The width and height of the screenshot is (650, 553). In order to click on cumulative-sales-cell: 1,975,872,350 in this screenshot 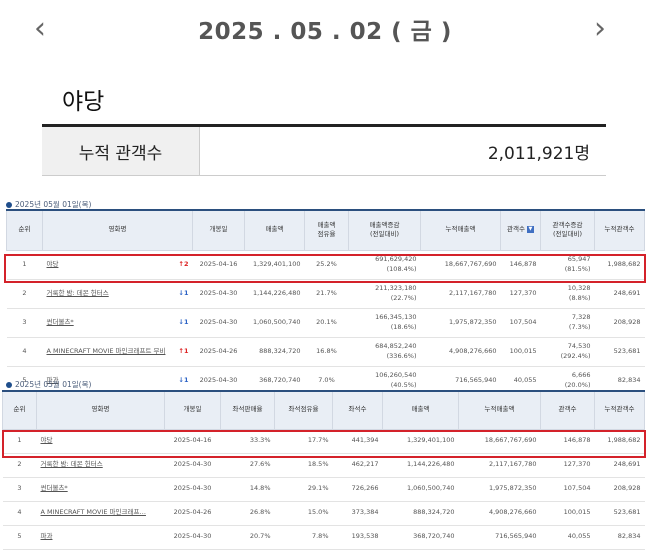, I will do `click(499, 489)`.